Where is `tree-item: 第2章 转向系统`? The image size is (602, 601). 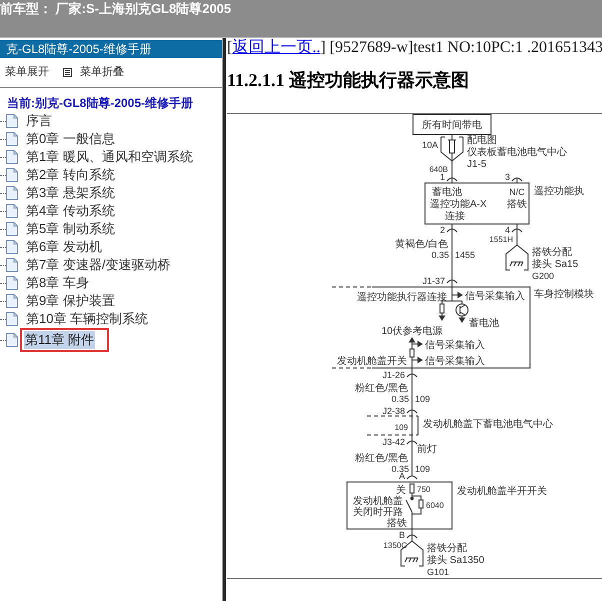
tree-item: 第2章 转向系统 is located at coordinates (70, 175).